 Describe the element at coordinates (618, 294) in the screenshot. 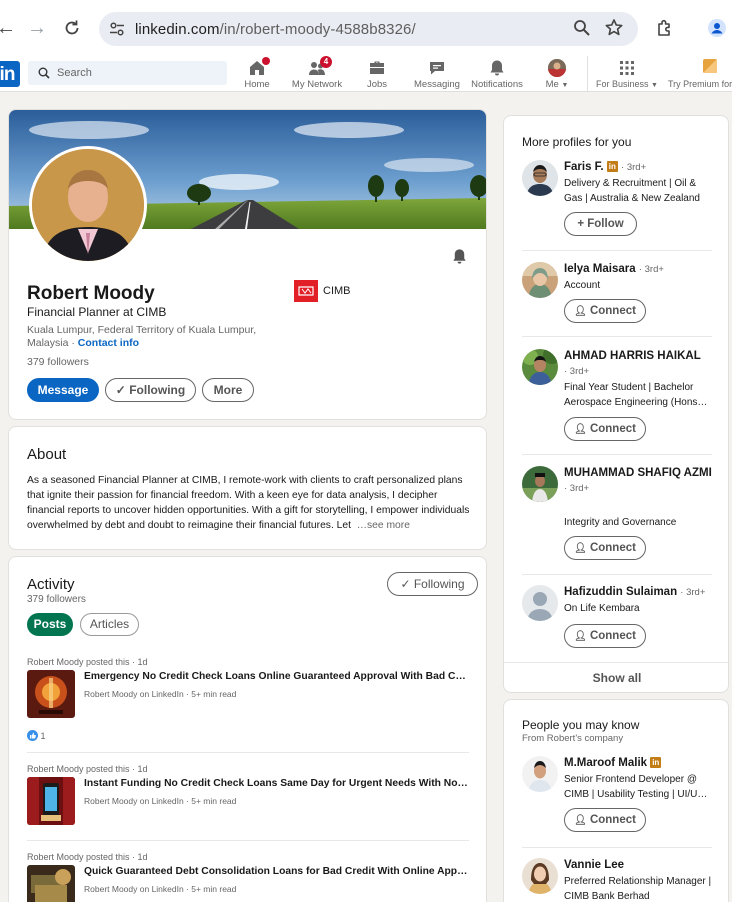

I see `profile-suggestion: Ielya Maisara · 3rd+ Account 👤︎ Connect` at that location.